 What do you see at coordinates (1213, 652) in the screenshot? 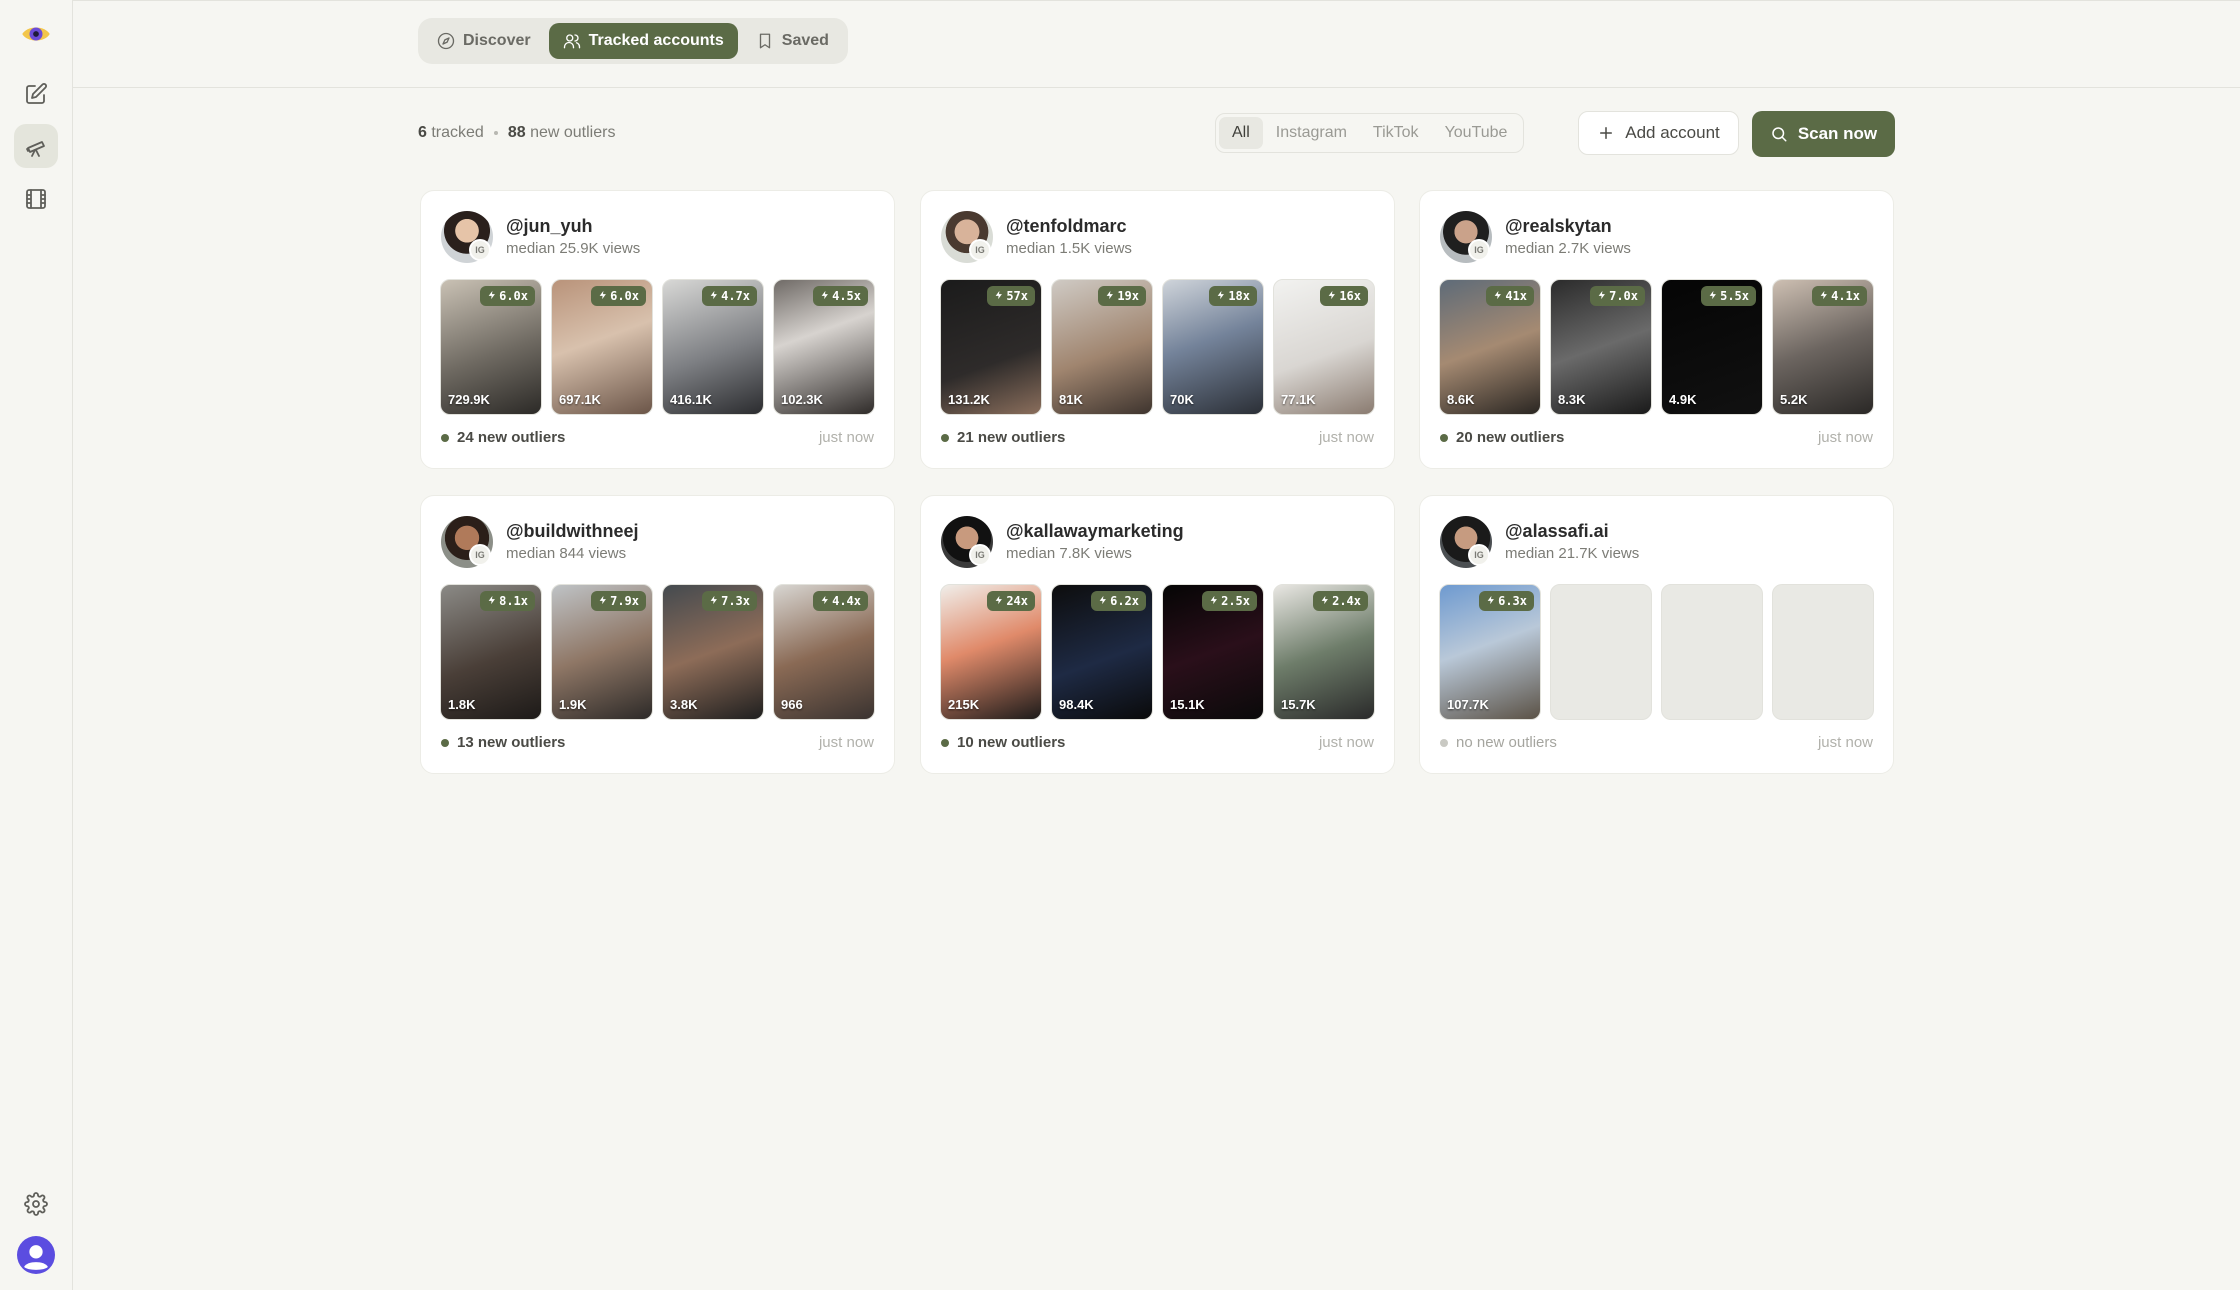
I see `outlier-thumbnail: 2.5x 15.1K` at bounding box center [1213, 652].